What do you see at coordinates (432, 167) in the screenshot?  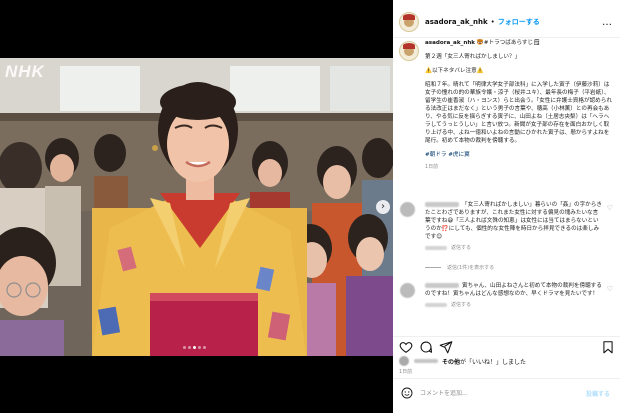 I see `caption-time: 1日前` at bounding box center [432, 167].